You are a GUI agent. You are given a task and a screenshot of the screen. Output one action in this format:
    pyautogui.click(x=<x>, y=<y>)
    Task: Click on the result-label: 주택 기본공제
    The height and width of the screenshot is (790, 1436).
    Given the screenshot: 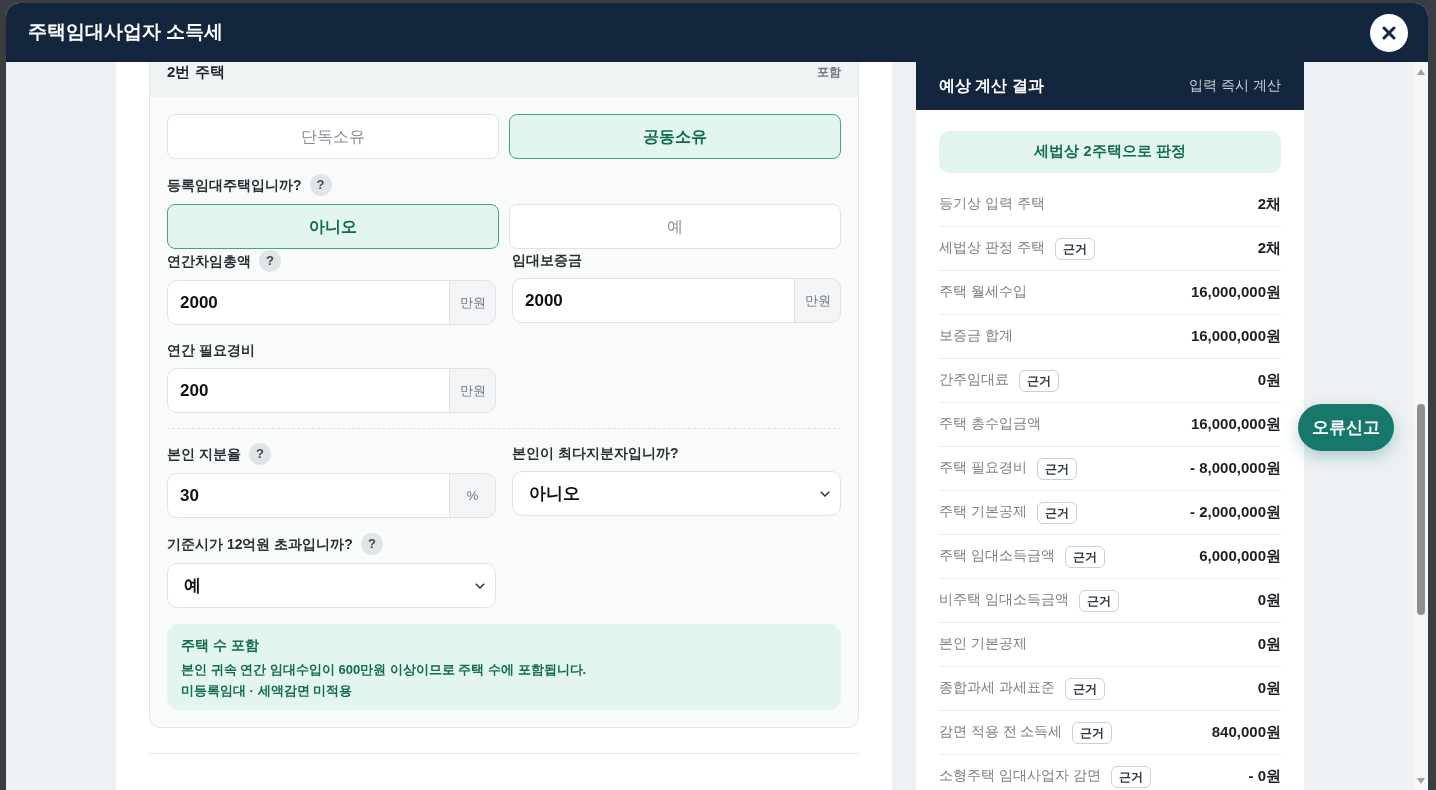 What is the action you would take?
    pyautogui.click(x=983, y=512)
    